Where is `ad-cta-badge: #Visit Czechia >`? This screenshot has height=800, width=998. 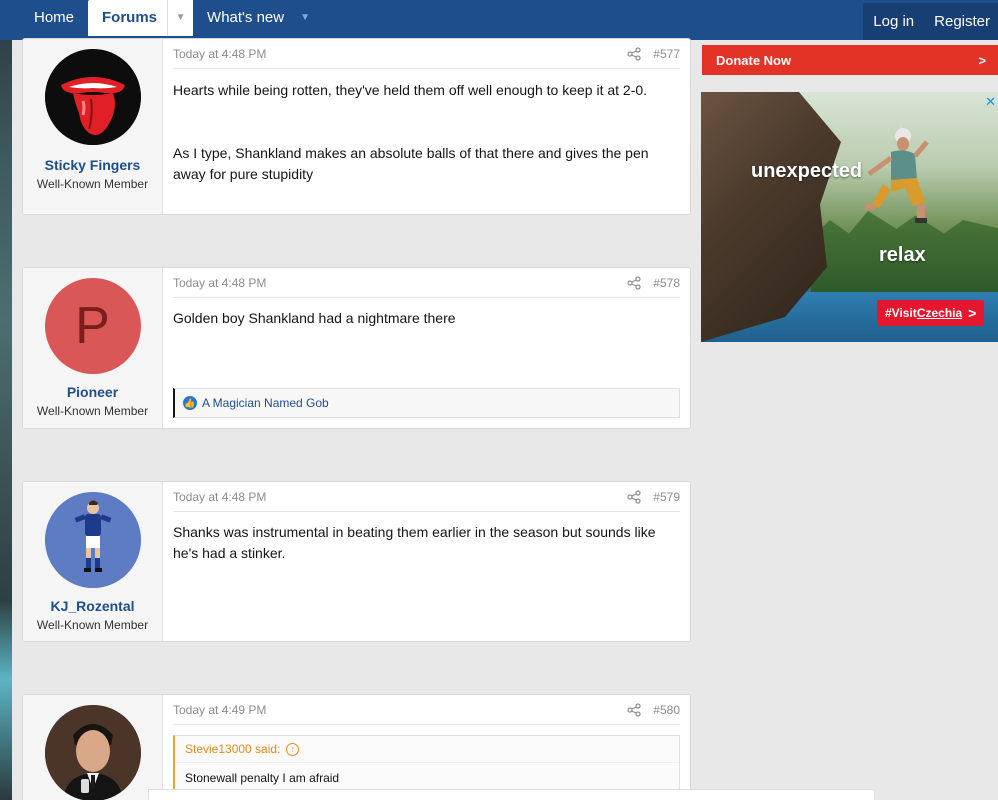
ad-cta-badge: #Visit Czechia > is located at coordinates (931, 313).